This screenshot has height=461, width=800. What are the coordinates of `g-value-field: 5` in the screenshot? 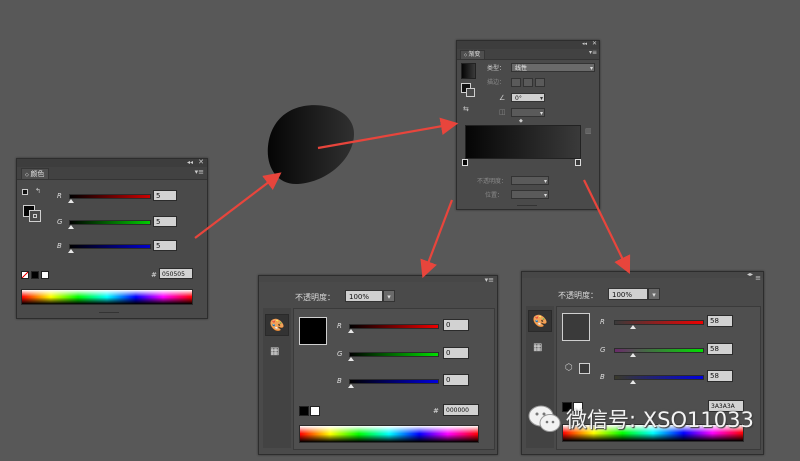 It's located at (165, 221).